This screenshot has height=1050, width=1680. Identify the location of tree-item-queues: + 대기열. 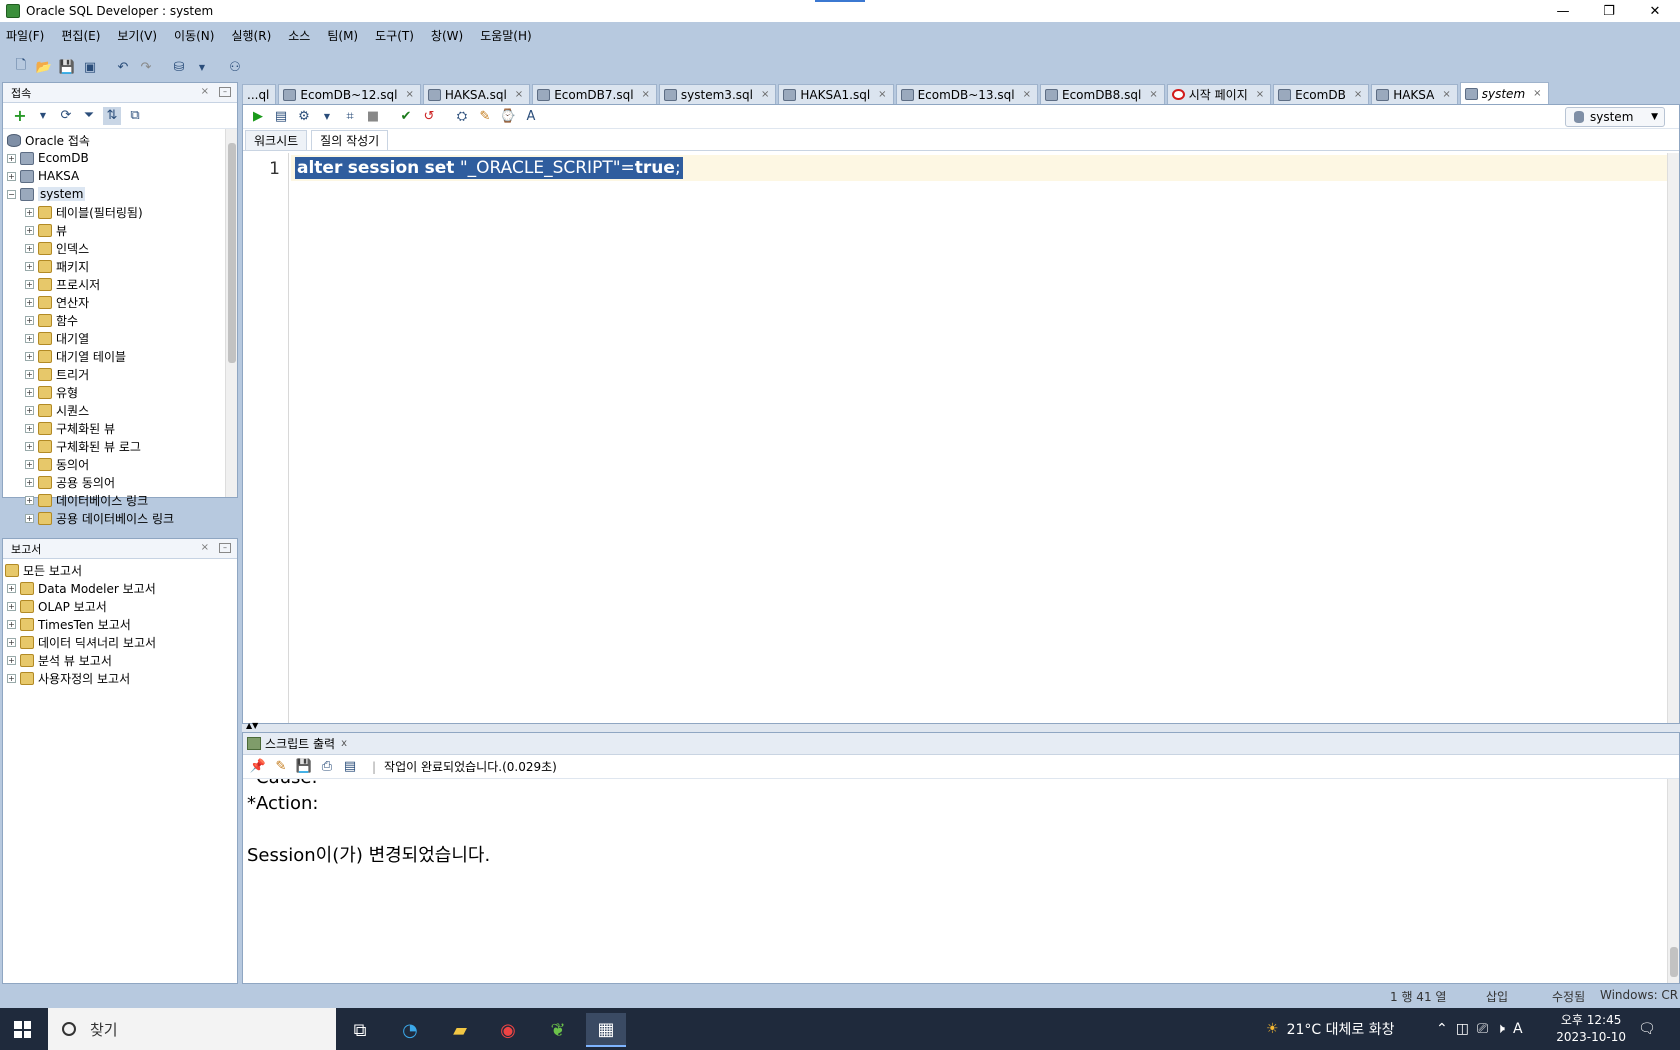
(120, 338).